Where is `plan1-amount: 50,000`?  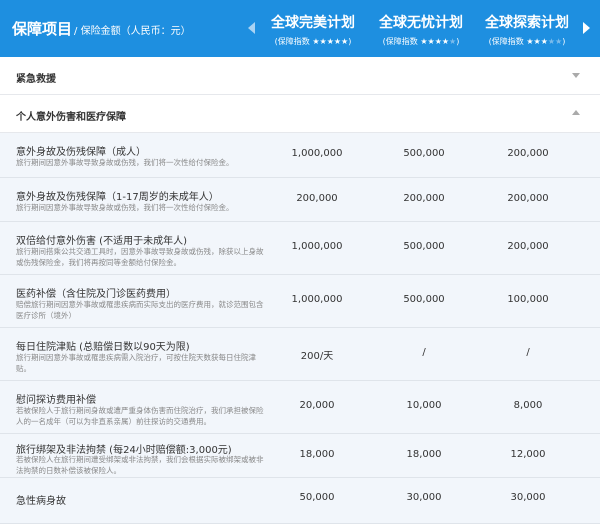 plan1-amount: 50,000 is located at coordinates (317, 497).